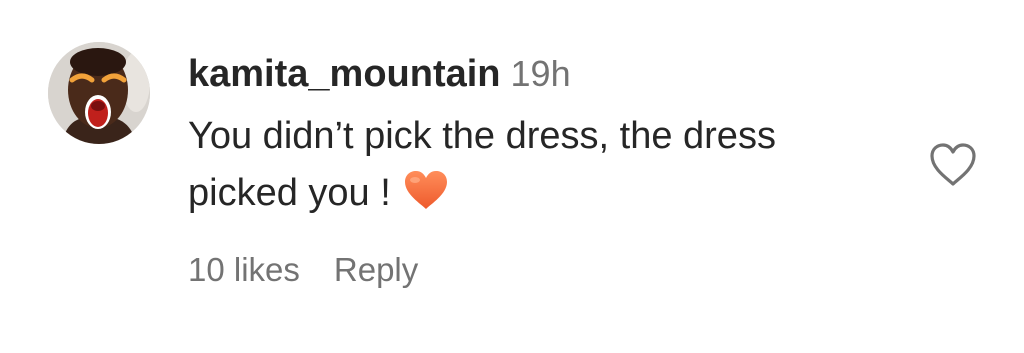 Image resolution: width=1024 pixels, height=353 pixels. What do you see at coordinates (426, 198) in the screenshot?
I see `orange-heart-emoji-icon` at bounding box center [426, 198].